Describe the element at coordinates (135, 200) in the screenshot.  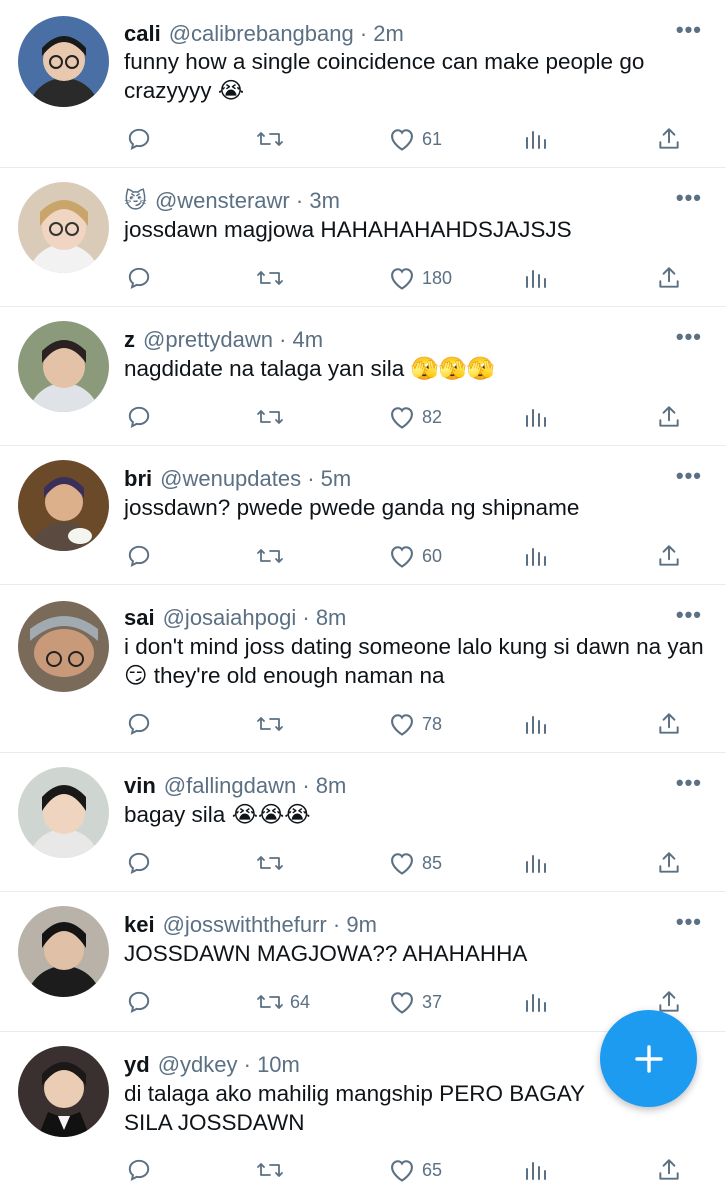
I see `display-name: 😼` at that location.